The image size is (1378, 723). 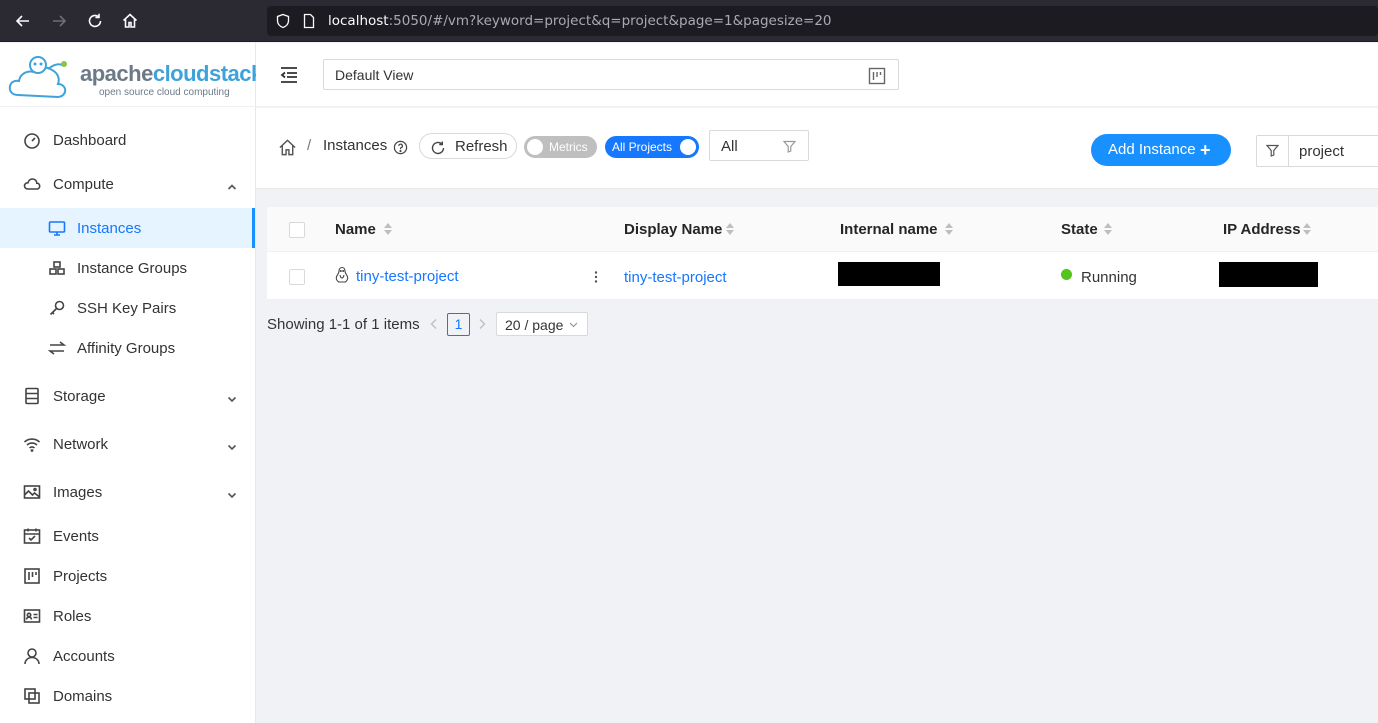 I want to click on url-host: localhost, so click(x=358, y=21).